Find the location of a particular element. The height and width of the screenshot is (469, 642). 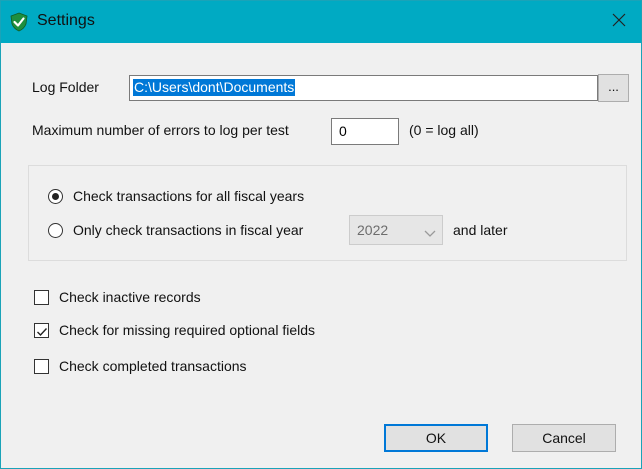

shield-check-icon is located at coordinates (19, 22).